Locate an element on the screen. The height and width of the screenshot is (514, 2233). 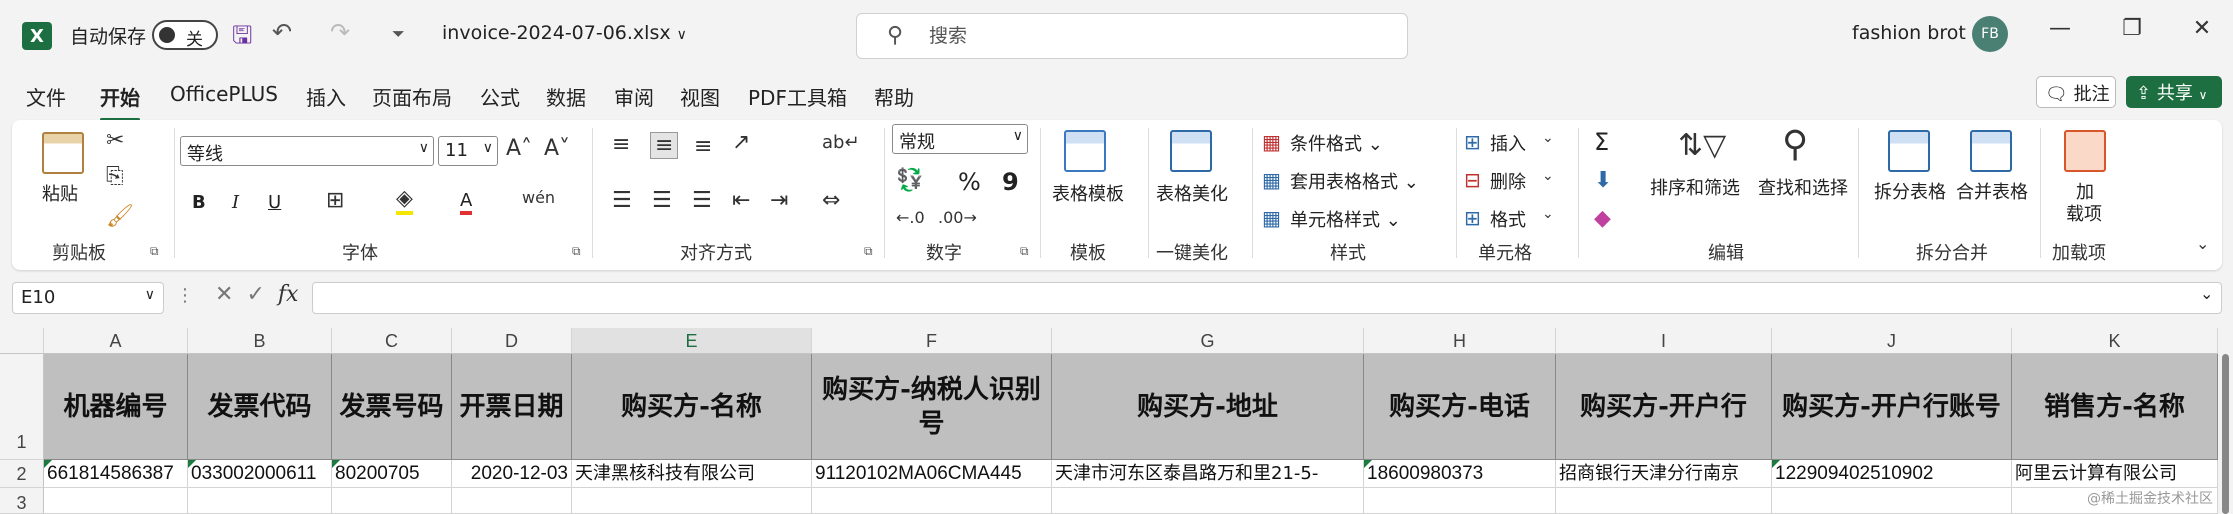
increase-decimal-icon: ←.0 is located at coordinates (910, 217).